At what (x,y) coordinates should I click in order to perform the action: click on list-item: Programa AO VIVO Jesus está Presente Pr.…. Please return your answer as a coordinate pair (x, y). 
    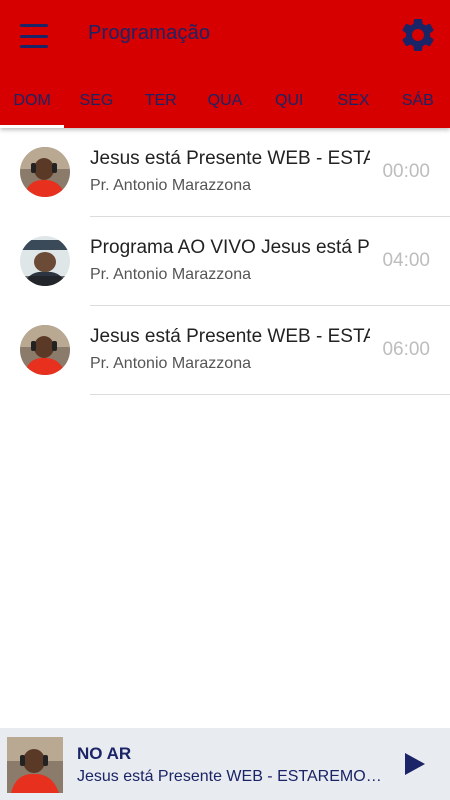
    Looking at the image, I should click on (225, 261).